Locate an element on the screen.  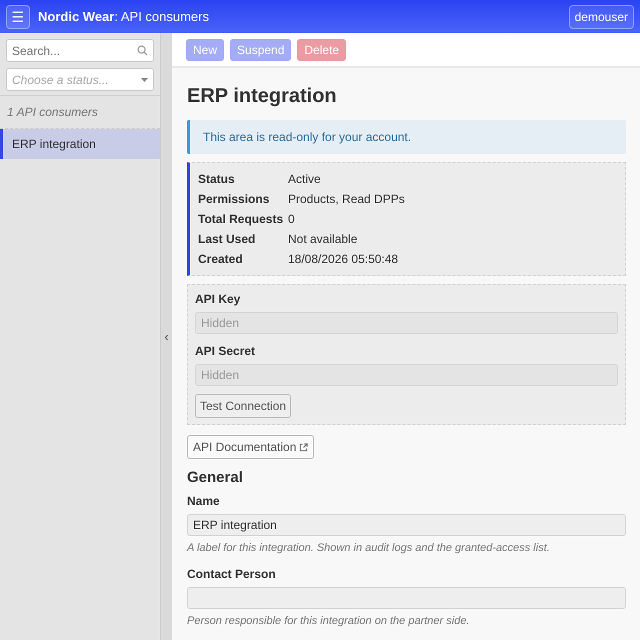
field-label: API Secret is located at coordinates (225, 351).